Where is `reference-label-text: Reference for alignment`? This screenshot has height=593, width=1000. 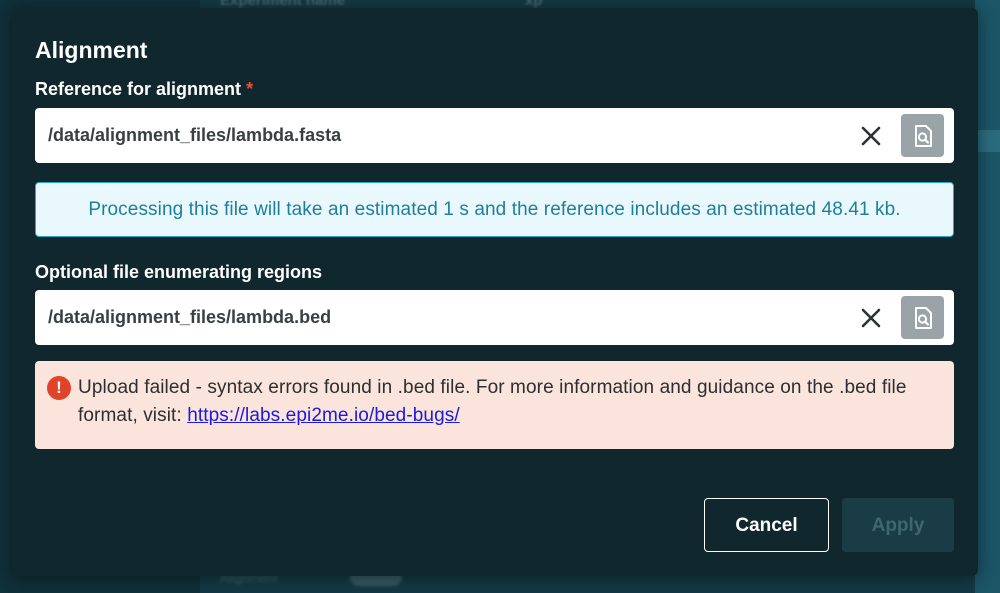
reference-label-text: Reference for alignment is located at coordinates (138, 89).